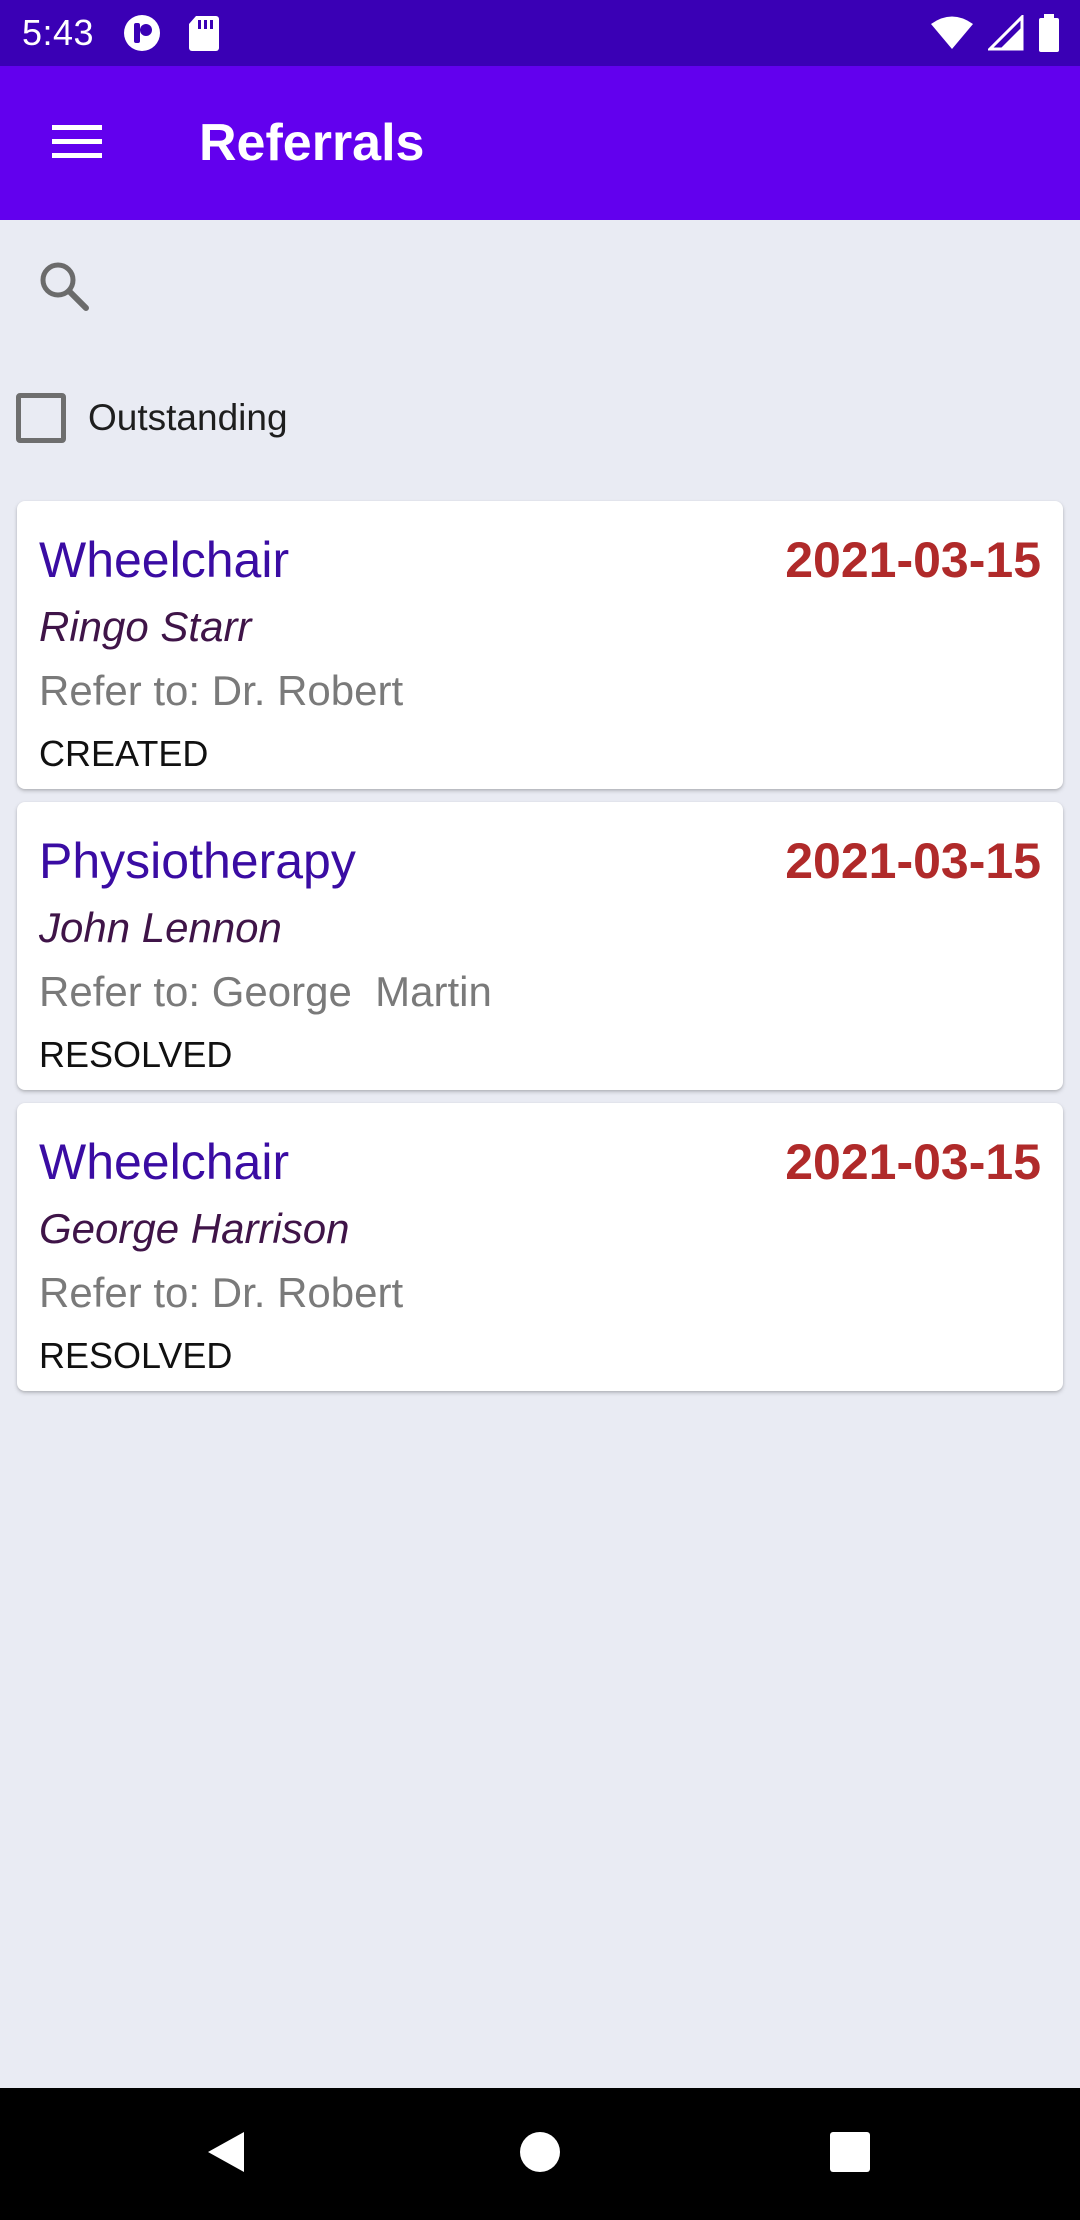 The image size is (1080, 2220). I want to click on referral-client: John Lennon, so click(160, 927).